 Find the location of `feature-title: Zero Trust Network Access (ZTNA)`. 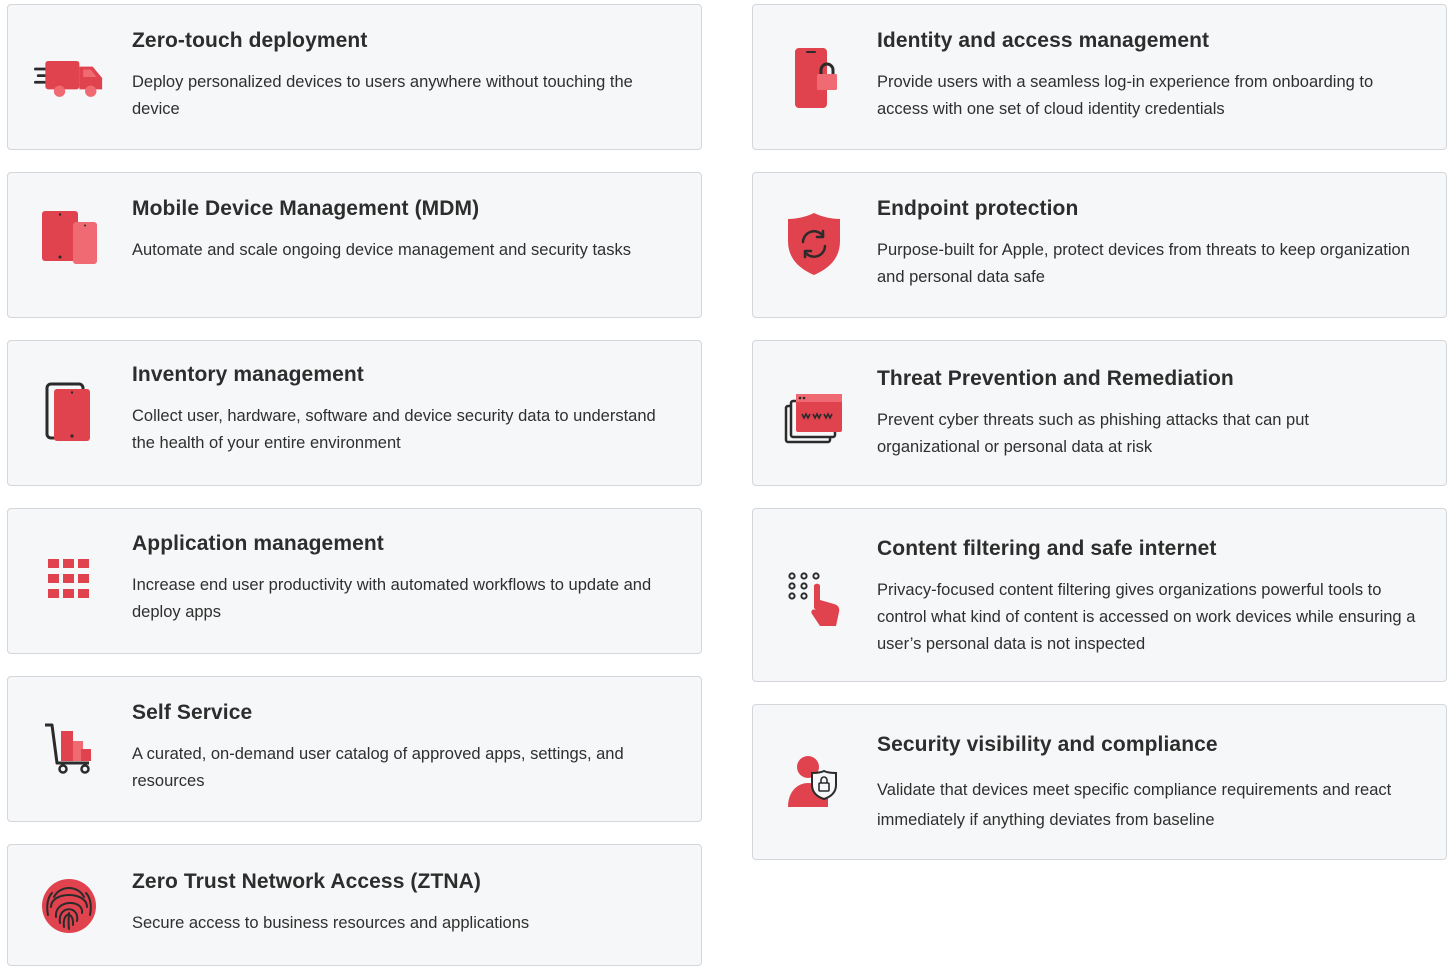

feature-title: Zero Trust Network Access (ZTNA) is located at coordinates (306, 881).